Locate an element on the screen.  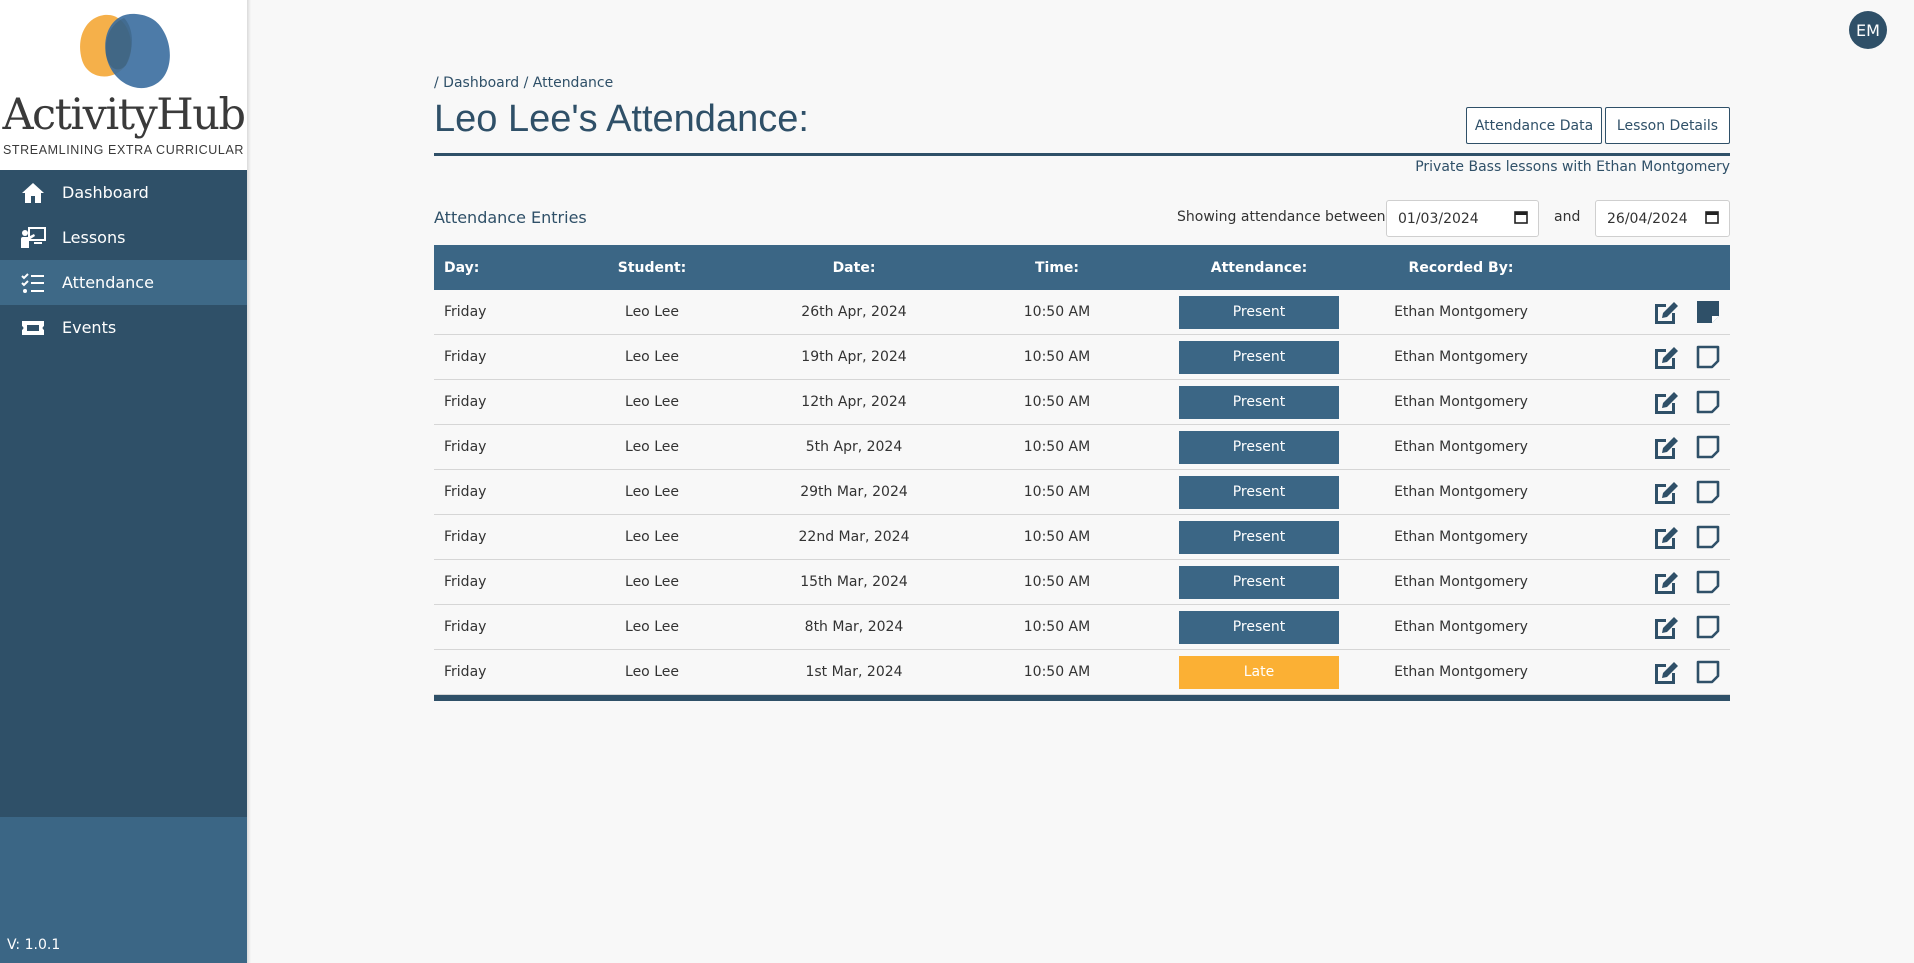
header-student: Student: is located at coordinates (652, 267).